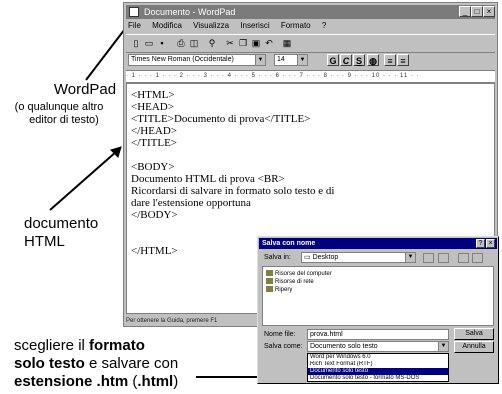  Describe the element at coordinates (254, 25) in the screenshot. I see `menu-inserisci: Inserisci` at that location.